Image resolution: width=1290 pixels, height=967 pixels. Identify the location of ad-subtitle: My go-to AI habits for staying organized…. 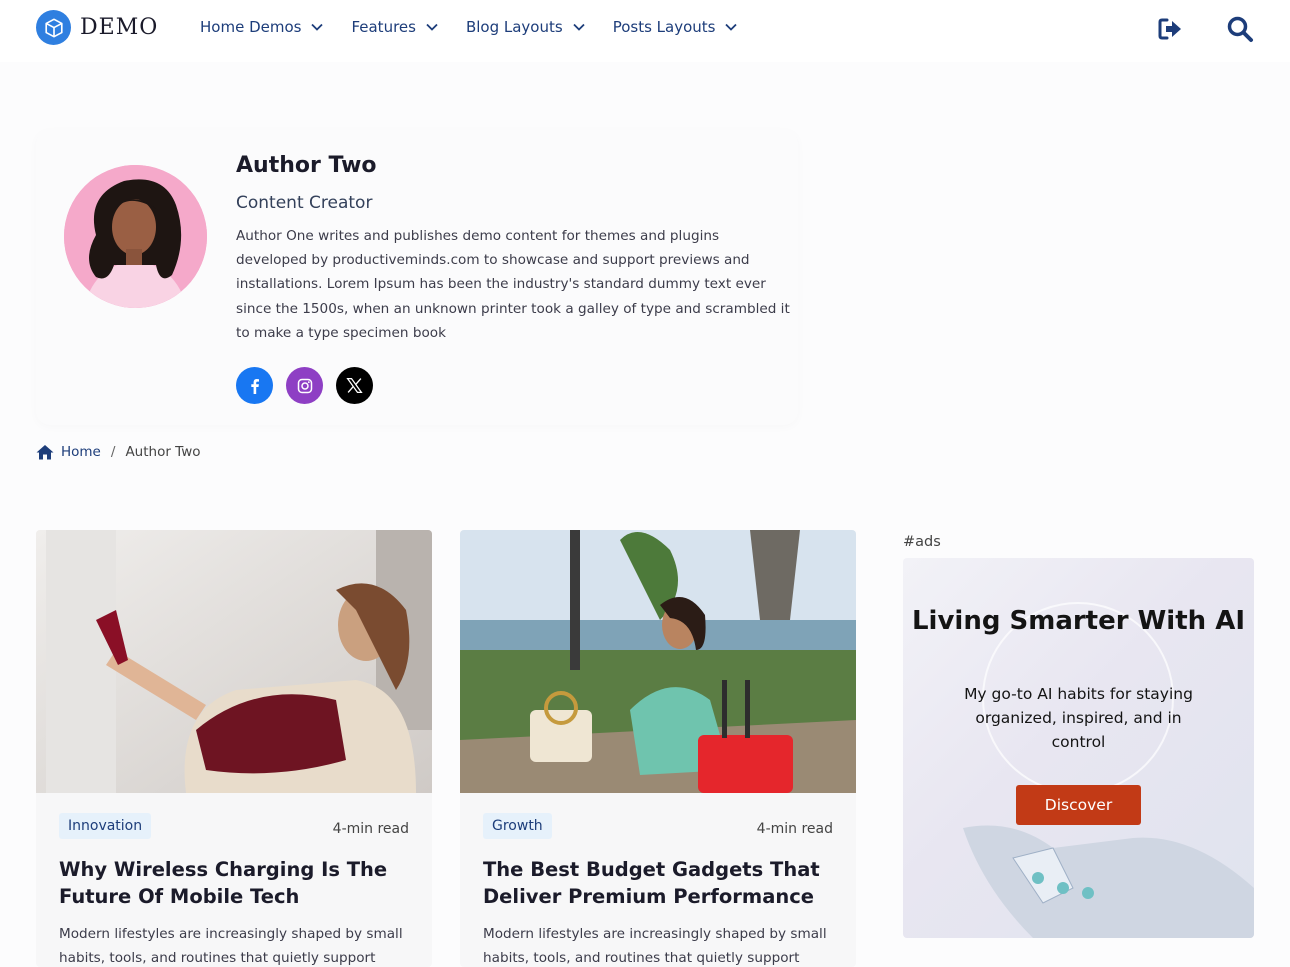
(1078, 718).